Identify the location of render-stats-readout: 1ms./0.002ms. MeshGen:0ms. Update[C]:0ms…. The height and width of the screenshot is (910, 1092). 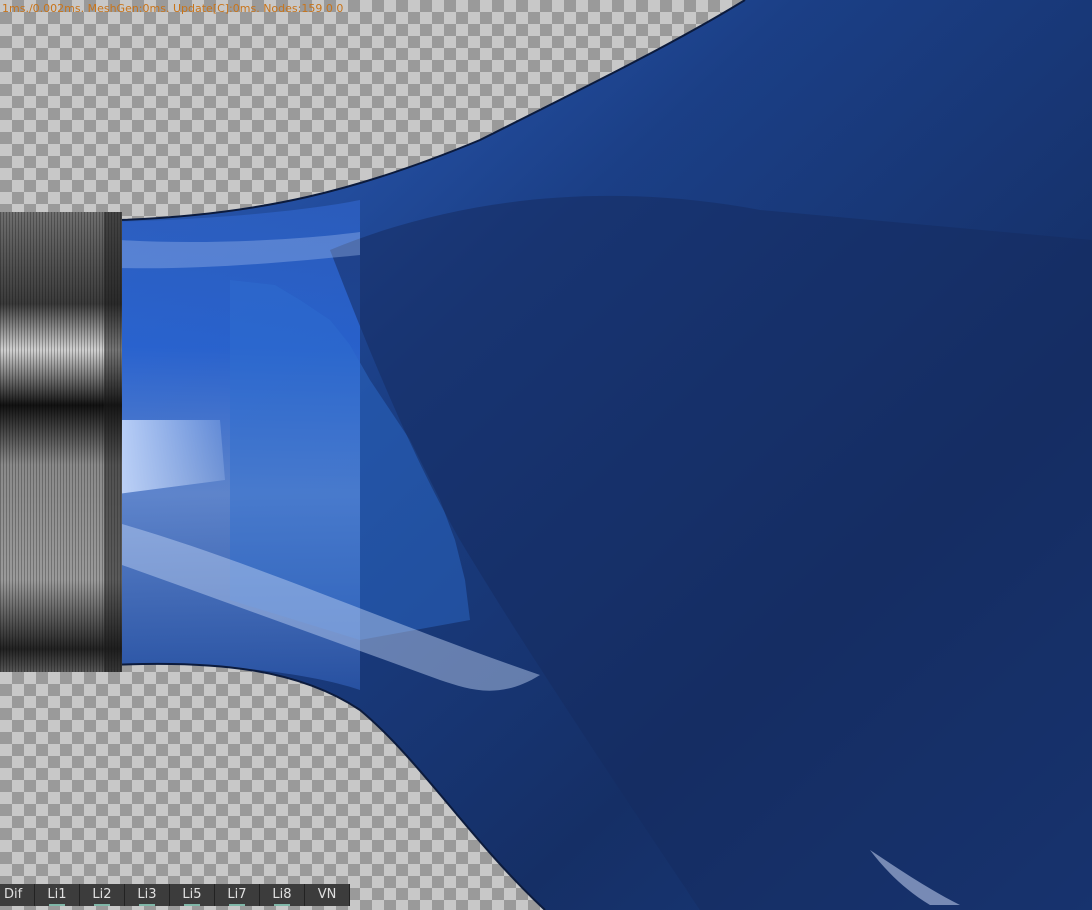
(173, 8).